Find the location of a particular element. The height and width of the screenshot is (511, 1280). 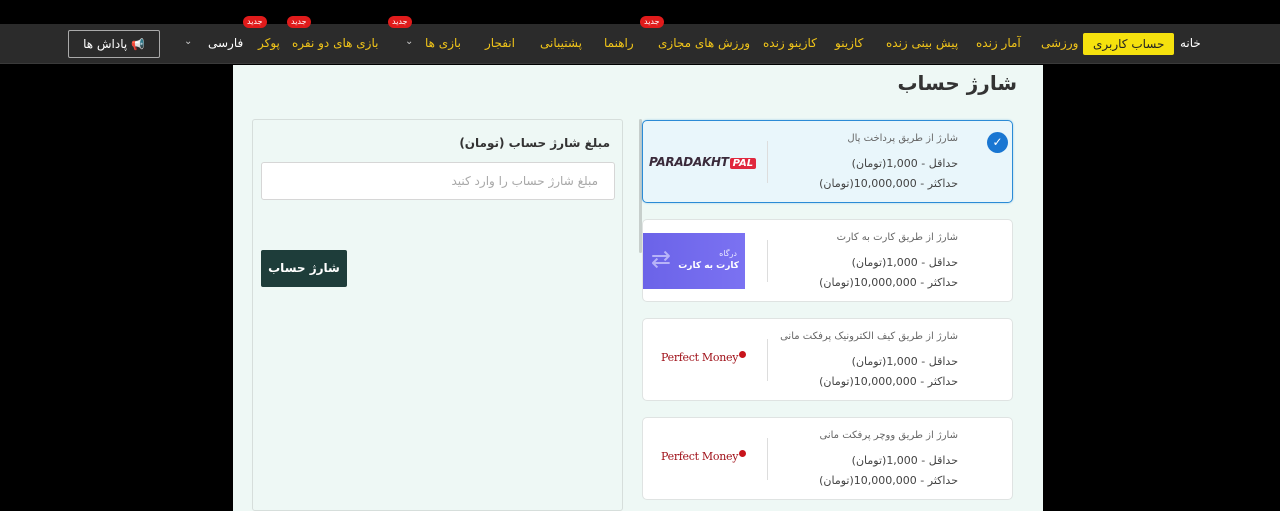

nav-live-prediction: پیش بینی زنده is located at coordinates (922, 43).